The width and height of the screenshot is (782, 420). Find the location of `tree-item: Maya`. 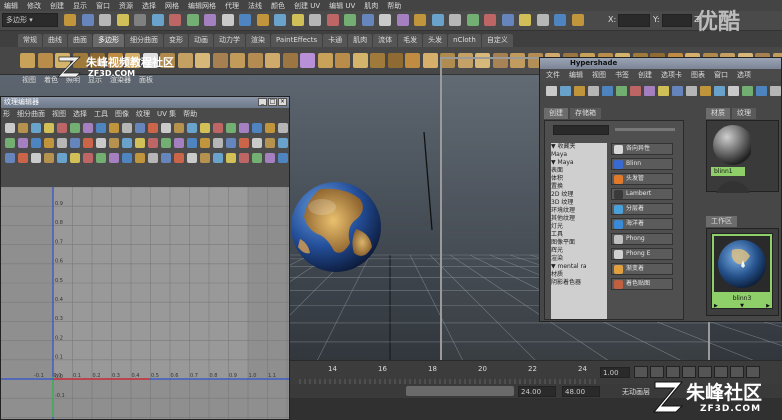

tree-item: Maya is located at coordinates (579, 155).